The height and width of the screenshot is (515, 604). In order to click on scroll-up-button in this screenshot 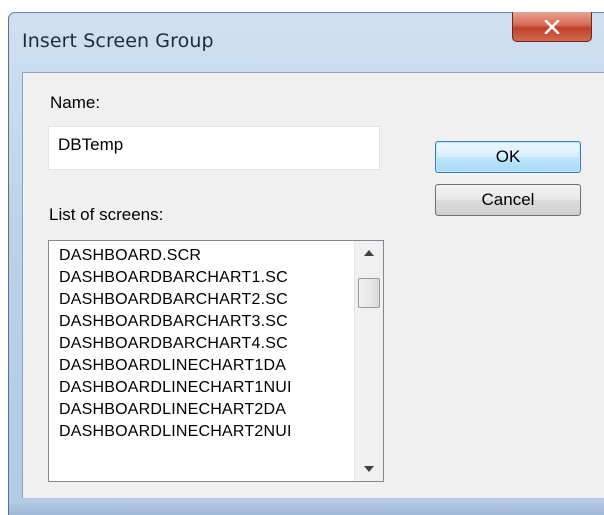, I will do `click(369, 253)`.